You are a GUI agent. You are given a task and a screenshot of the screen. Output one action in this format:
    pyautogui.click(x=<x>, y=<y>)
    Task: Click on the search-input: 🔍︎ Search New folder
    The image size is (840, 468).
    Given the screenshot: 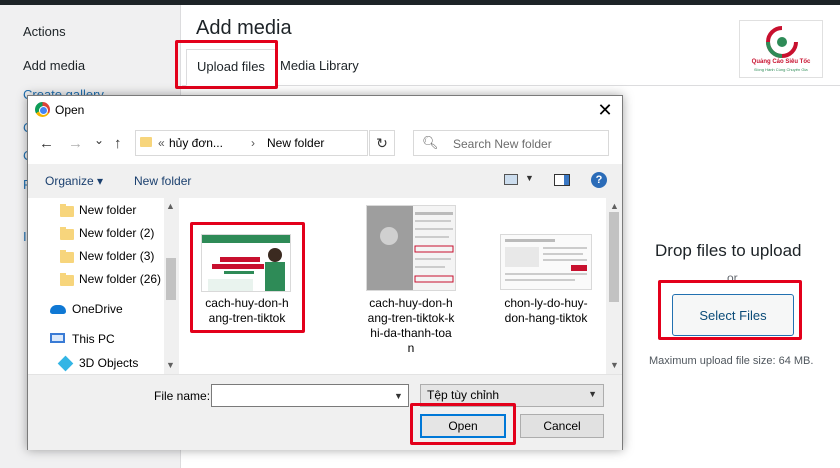 What is the action you would take?
    pyautogui.click(x=511, y=143)
    